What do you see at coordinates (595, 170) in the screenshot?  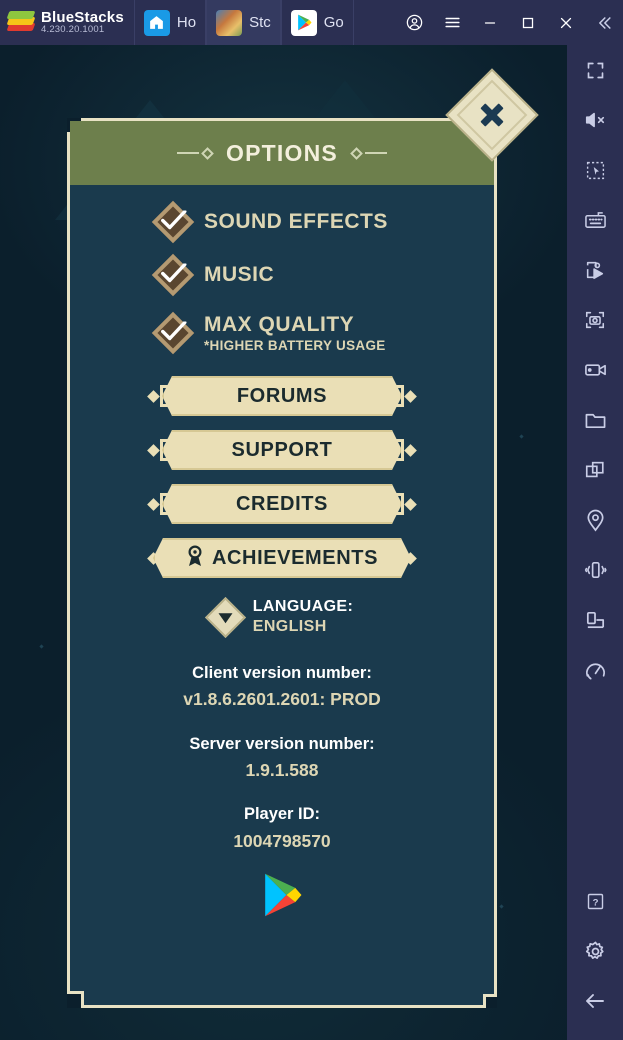 I see `cursor-select-icon` at bounding box center [595, 170].